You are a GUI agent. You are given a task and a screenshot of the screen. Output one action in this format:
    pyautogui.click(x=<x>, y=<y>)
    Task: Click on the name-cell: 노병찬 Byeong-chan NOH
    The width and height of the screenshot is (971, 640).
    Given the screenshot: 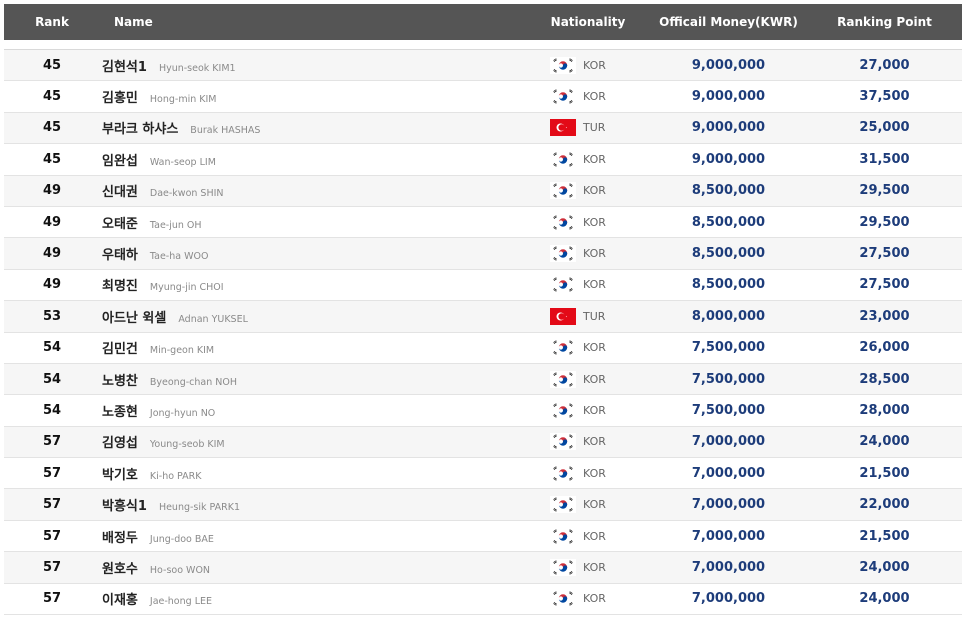 What is the action you would take?
    pyautogui.click(x=313, y=379)
    